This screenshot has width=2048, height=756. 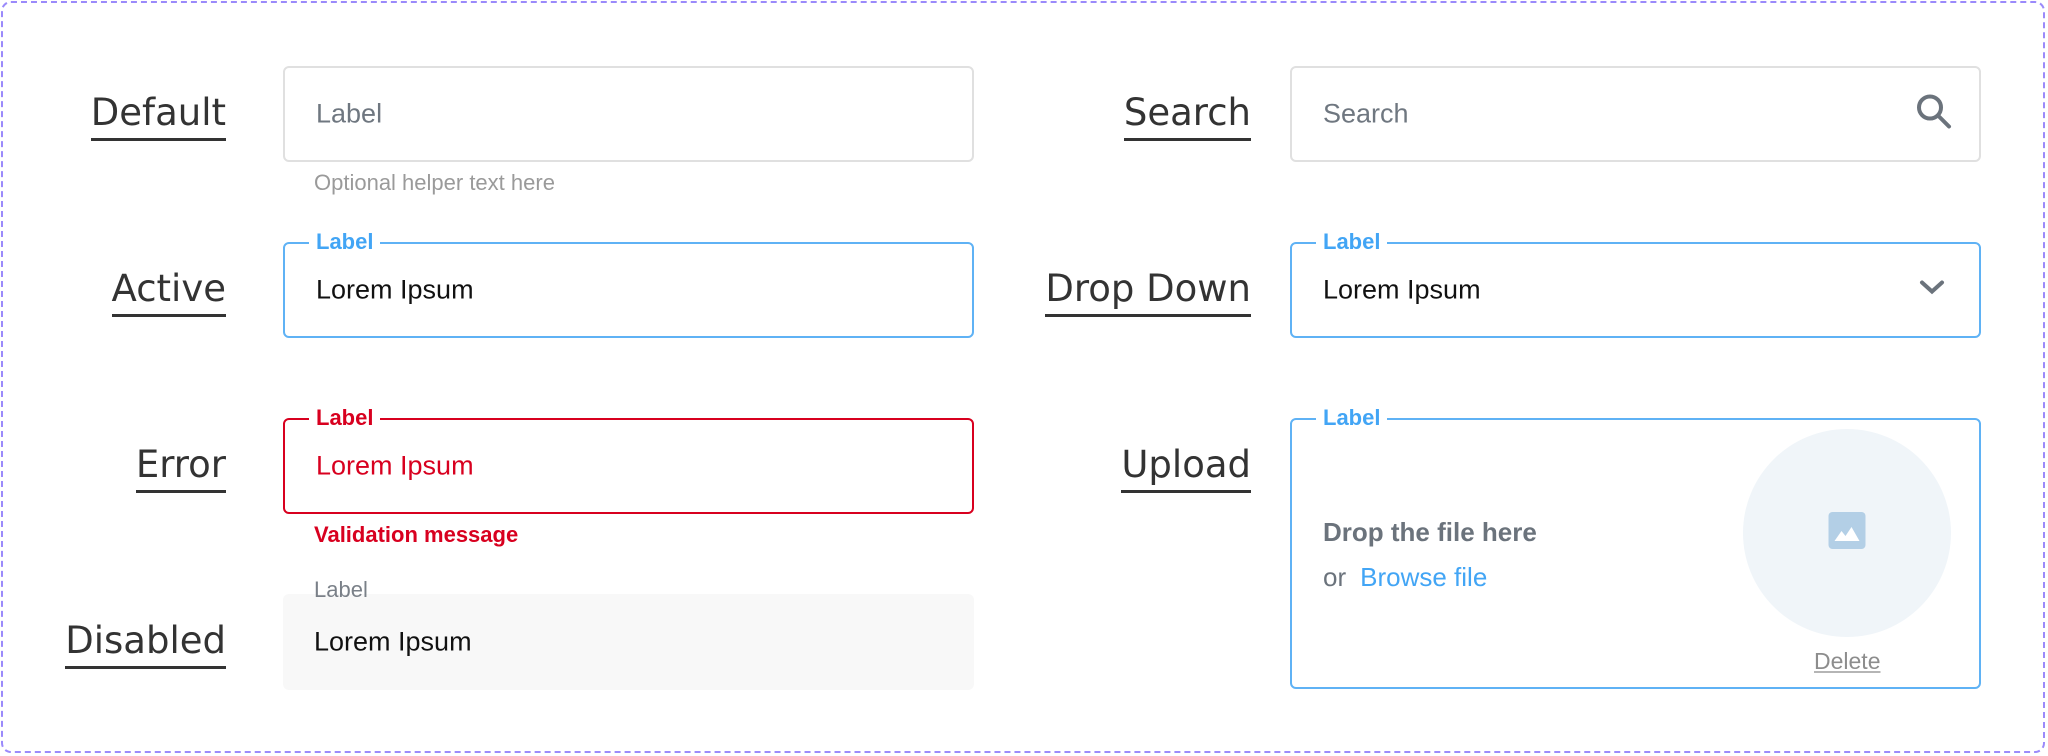 I want to click on file-preview-circle, so click(x=1847, y=533).